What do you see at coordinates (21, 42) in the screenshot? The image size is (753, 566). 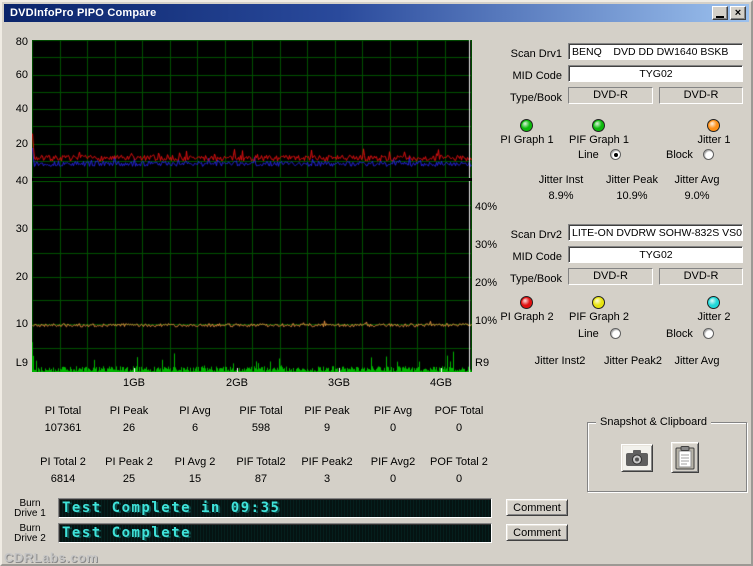 I see `top-y-tick: 80` at bounding box center [21, 42].